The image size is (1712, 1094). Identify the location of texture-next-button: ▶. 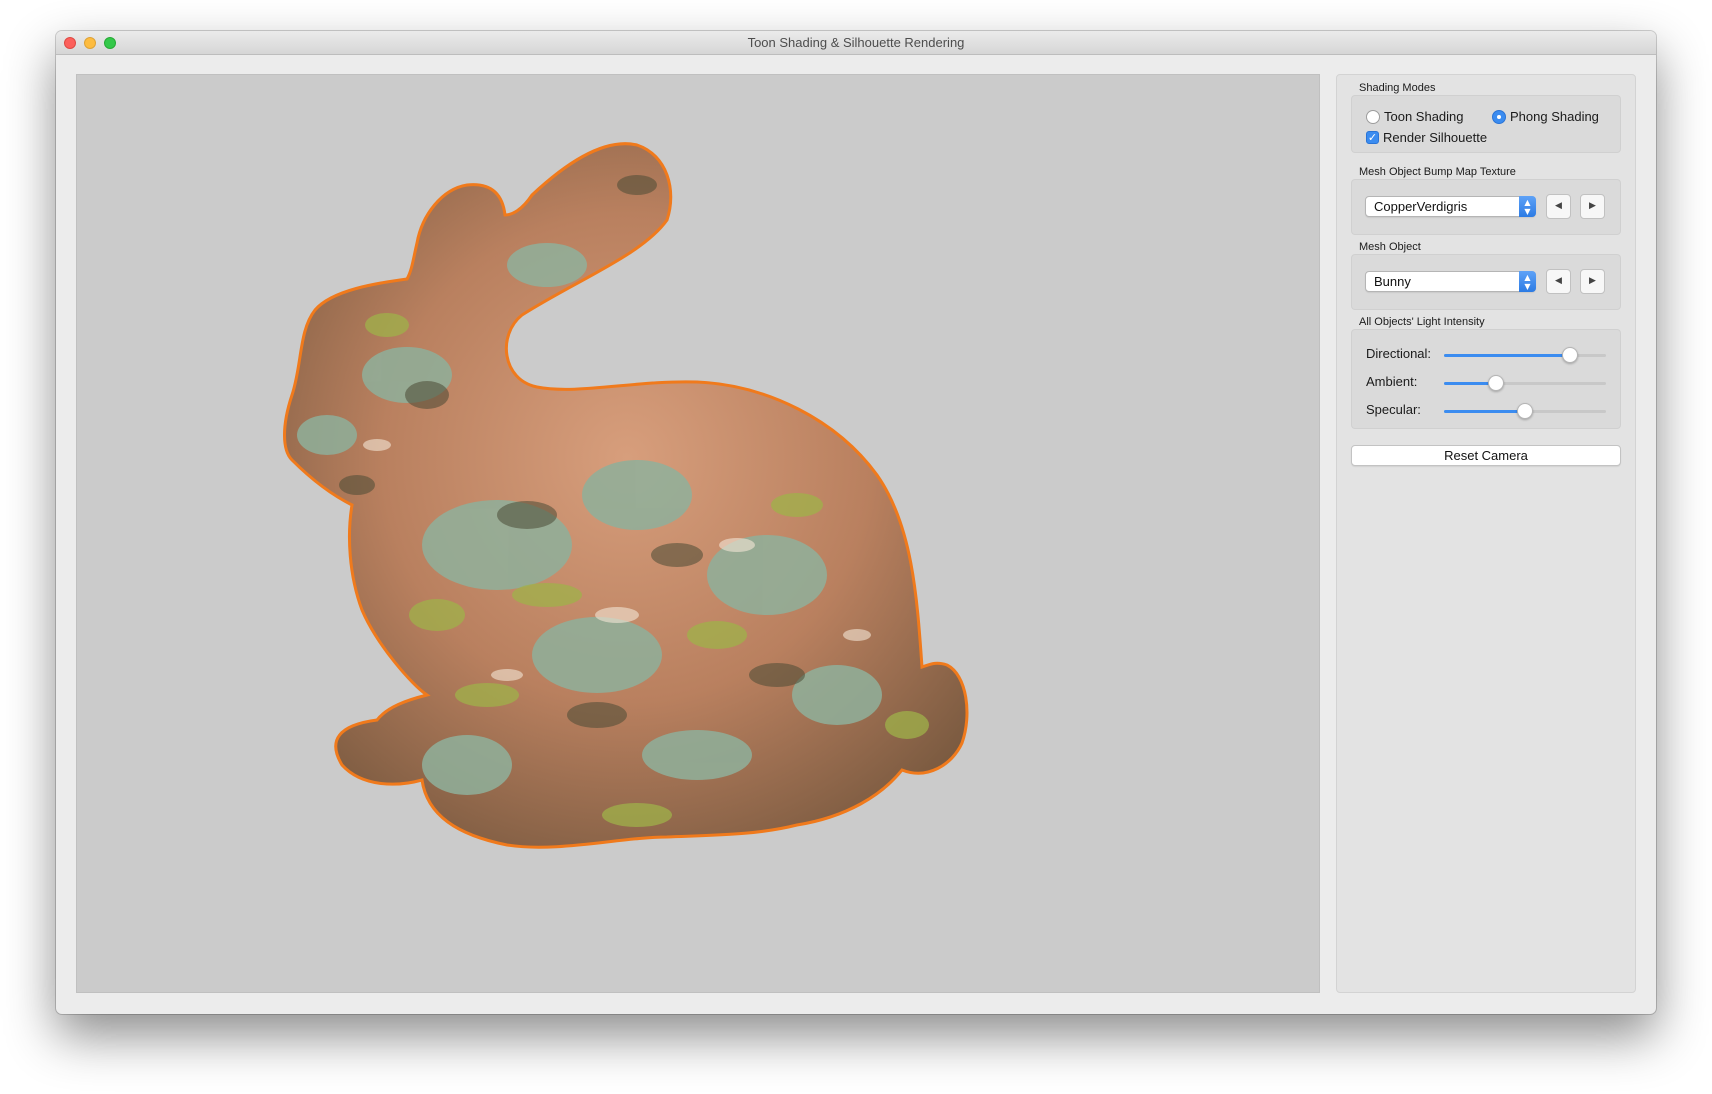
(1592, 206).